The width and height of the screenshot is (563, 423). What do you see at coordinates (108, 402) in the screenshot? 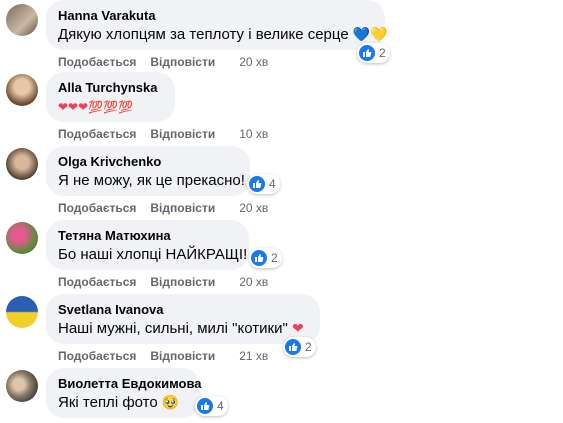
I see `comment-text-body: Які теплі фото` at bounding box center [108, 402].